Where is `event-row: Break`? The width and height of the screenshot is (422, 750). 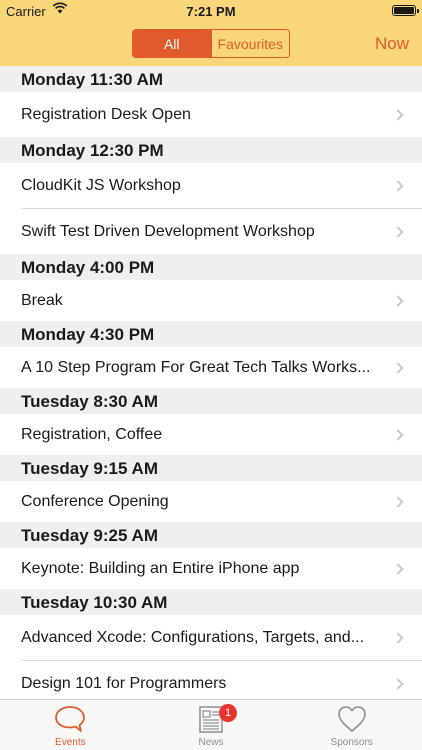 event-row: Break is located at coordinates (211, 300).